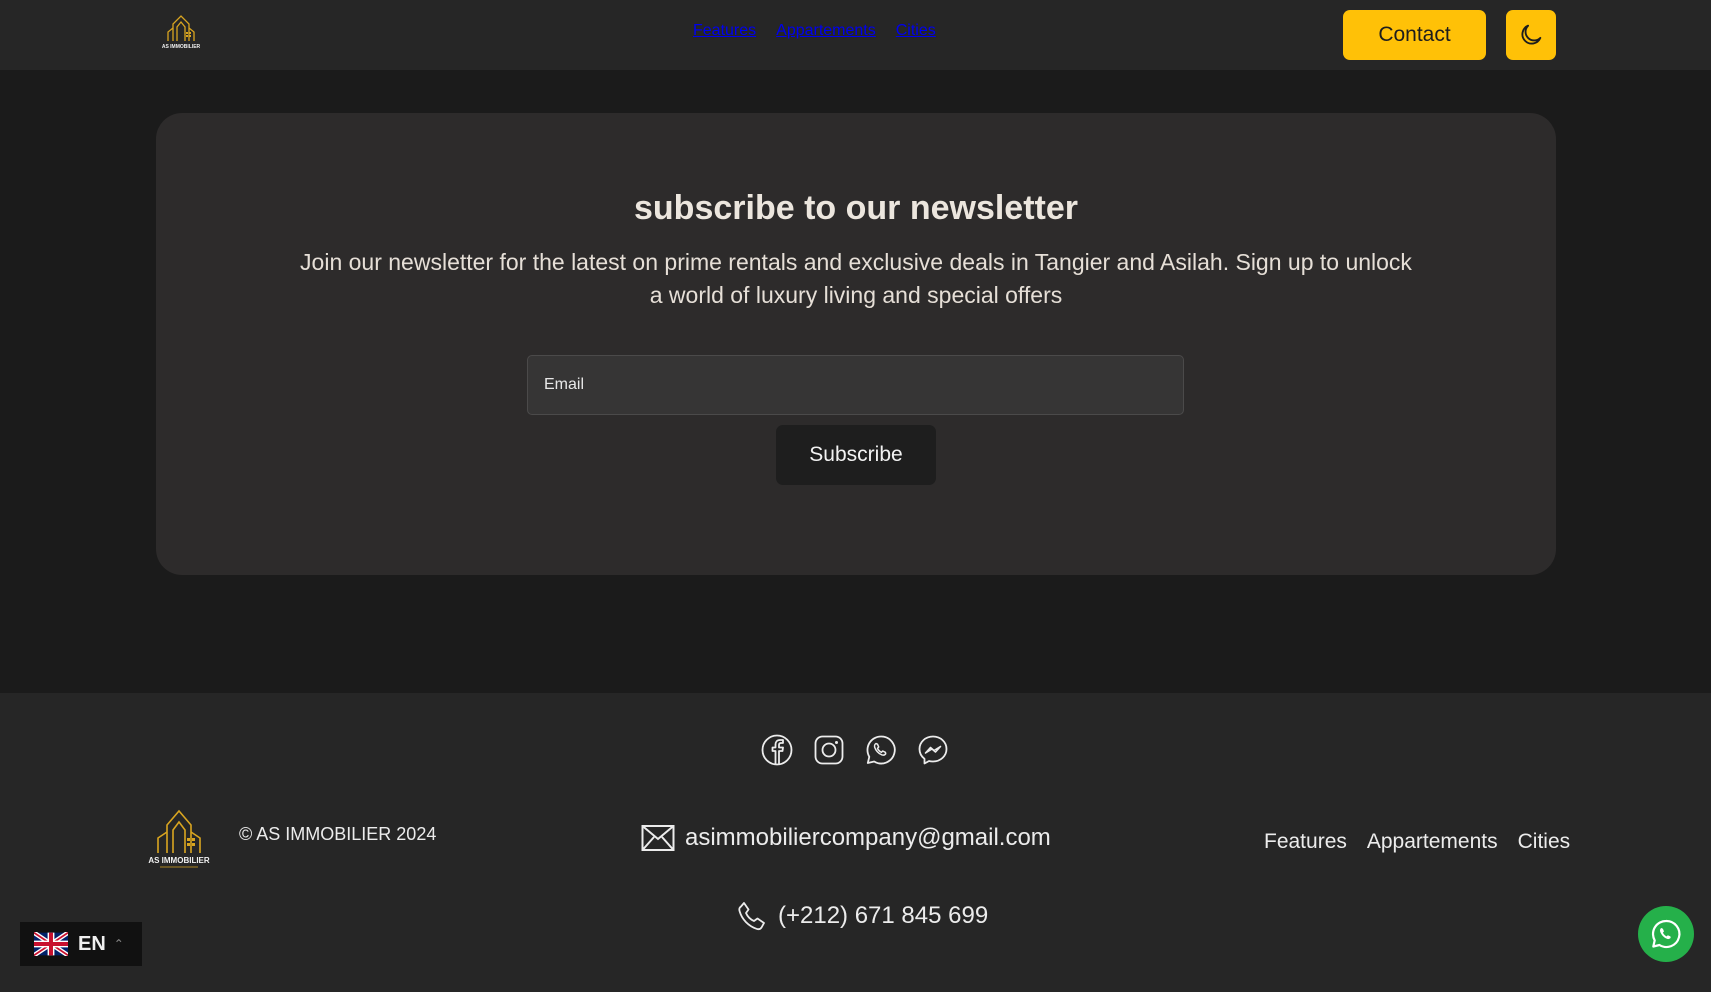 Image resolution: width=1711 pixels, height=992 pixels. Describe the element at coordinates (118, 944) in the screenshot. I see `chevron-up-icon: ⌃` at that location.